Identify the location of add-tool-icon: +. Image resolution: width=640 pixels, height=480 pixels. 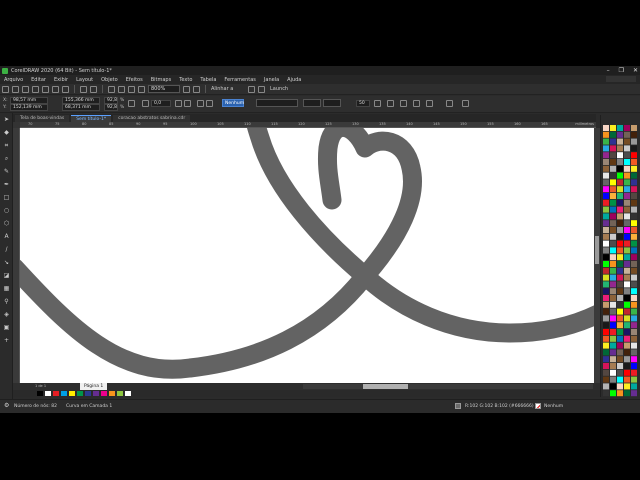
(6, 340).